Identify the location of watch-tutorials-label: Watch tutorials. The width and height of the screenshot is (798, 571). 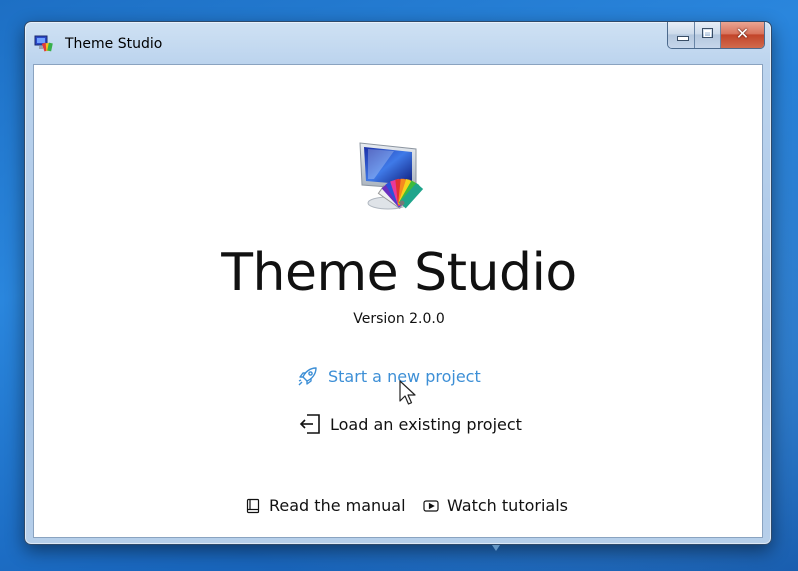
(507, 505).